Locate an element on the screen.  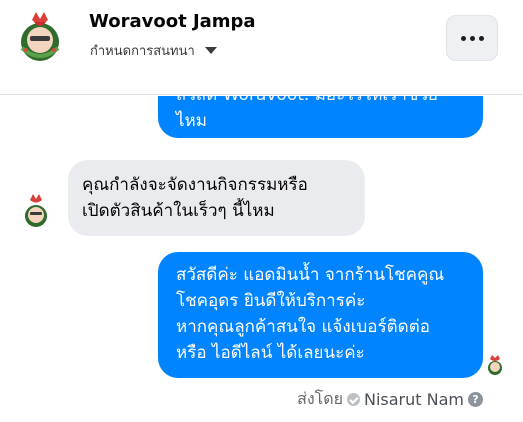
message-line: ไหม is located at coordinates (191, 121).